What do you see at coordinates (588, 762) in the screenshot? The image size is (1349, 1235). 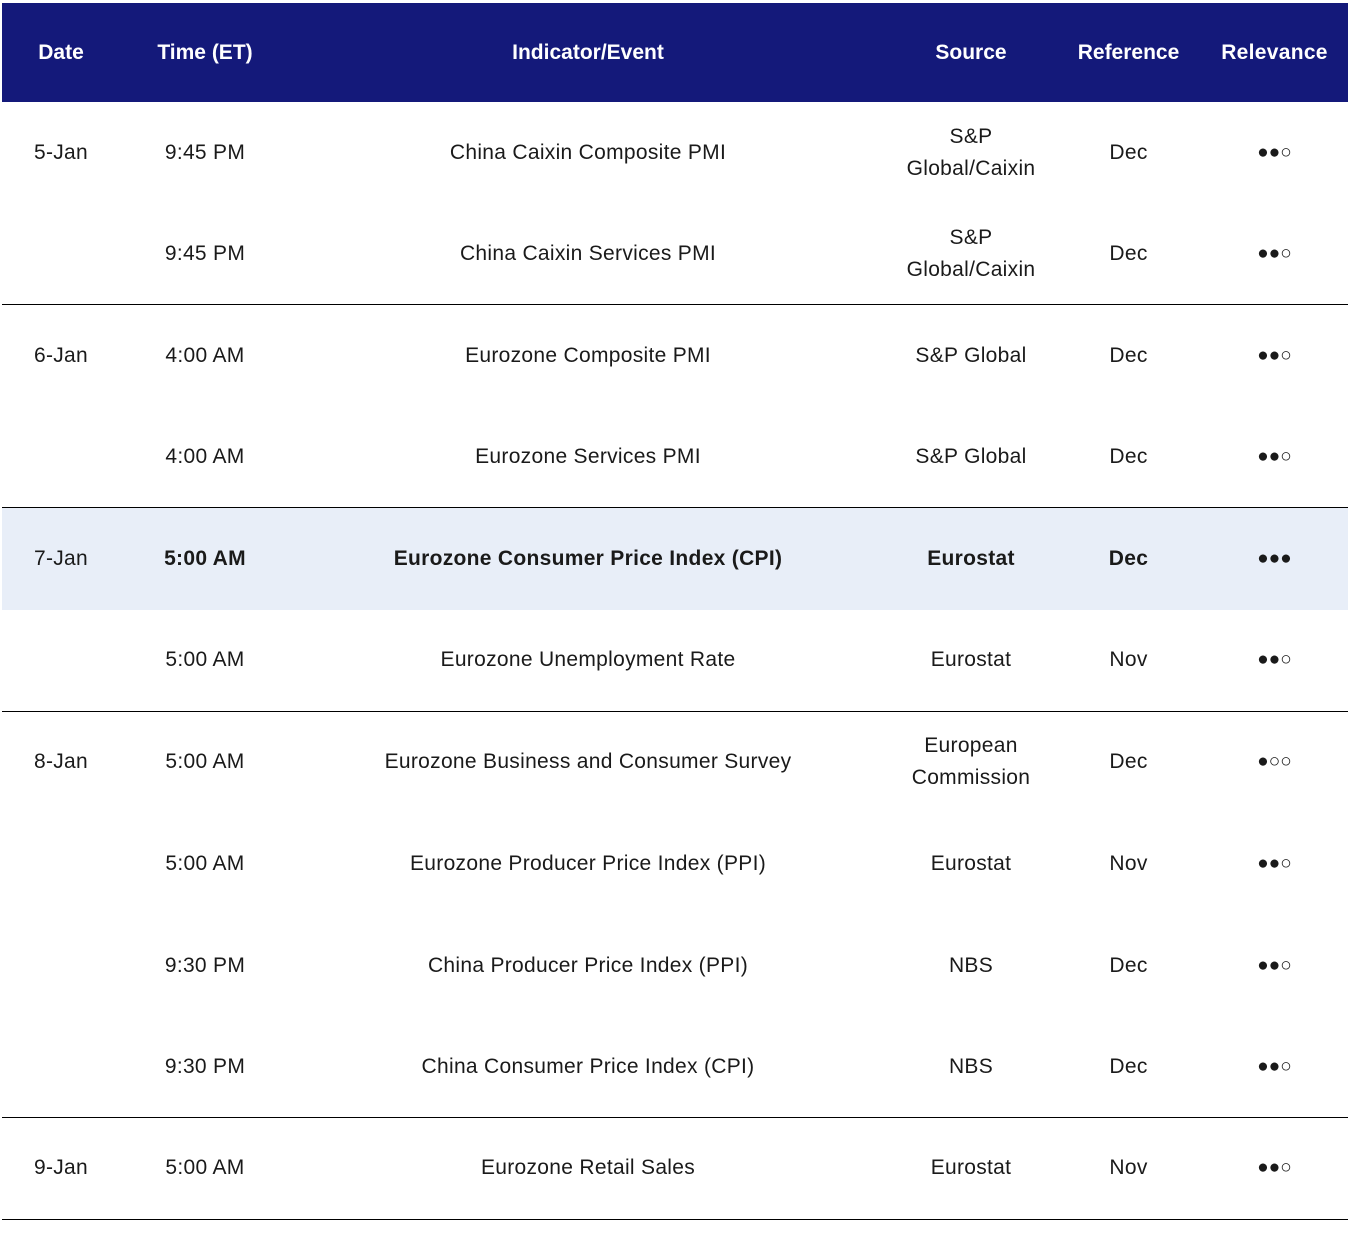 I see `row-indicator: Eurozone Business and Consumer Survey` at bounding box center [588, 762].